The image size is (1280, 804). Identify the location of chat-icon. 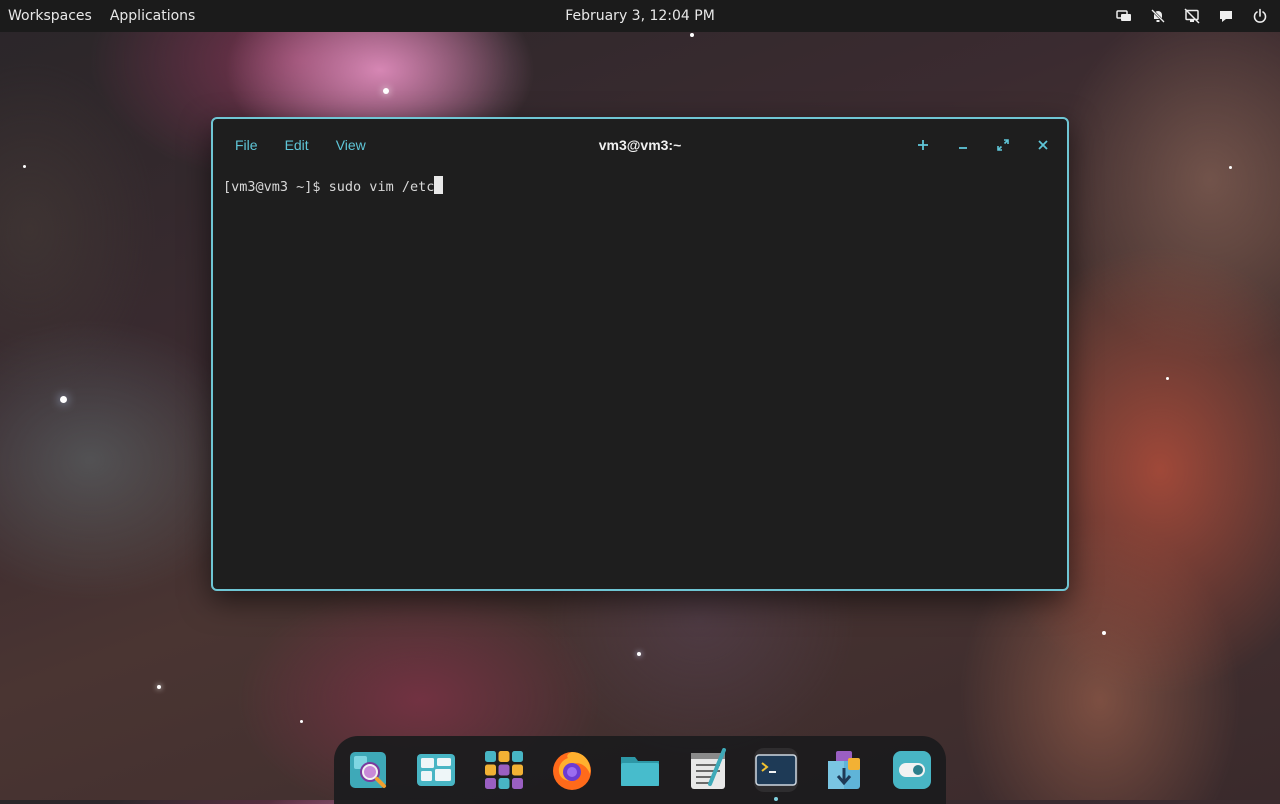
(1226, 16).